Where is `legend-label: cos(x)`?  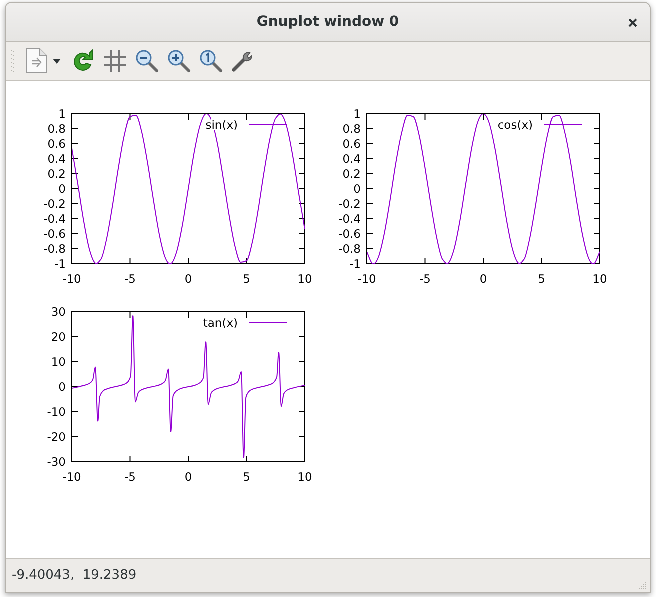
legend-label: cos(x) is located at coordinates (515, 125).